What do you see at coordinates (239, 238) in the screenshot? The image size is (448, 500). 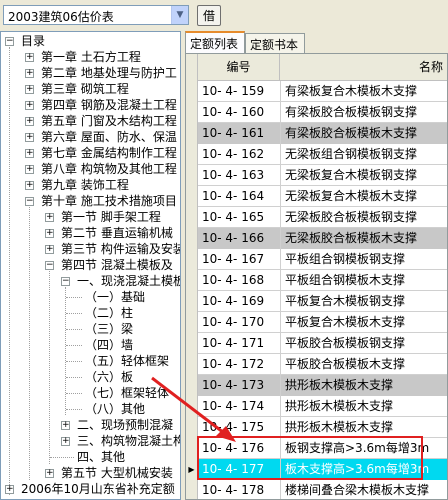 I see `row-code: 10- 4- 166` at bounding box center [239, 238].